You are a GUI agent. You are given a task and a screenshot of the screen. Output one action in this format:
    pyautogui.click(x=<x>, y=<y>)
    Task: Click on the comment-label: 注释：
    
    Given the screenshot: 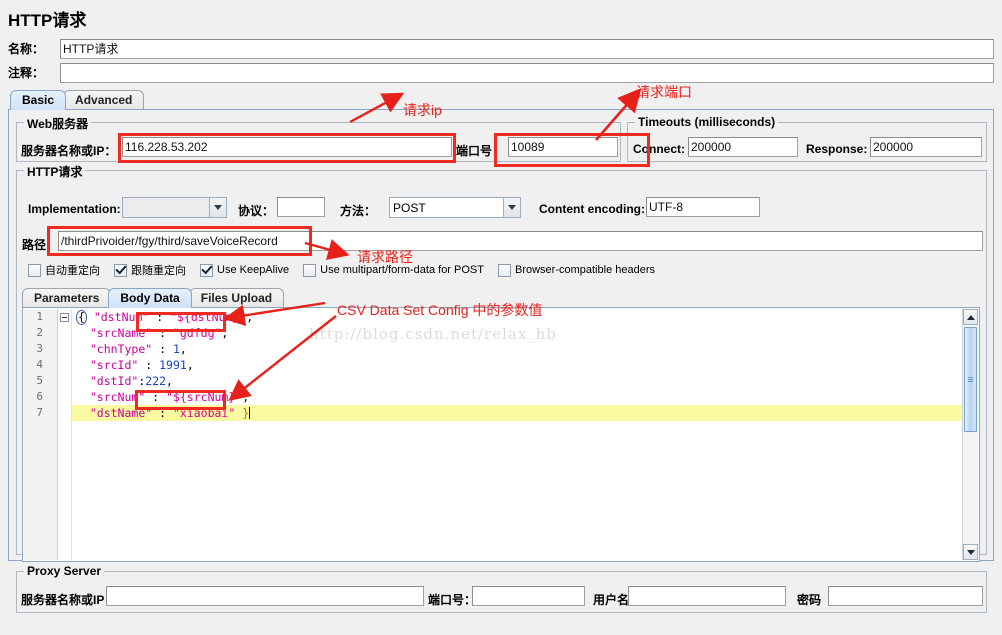 What is the action you would take?
    pyautogui.click(x=26, y=73)
    